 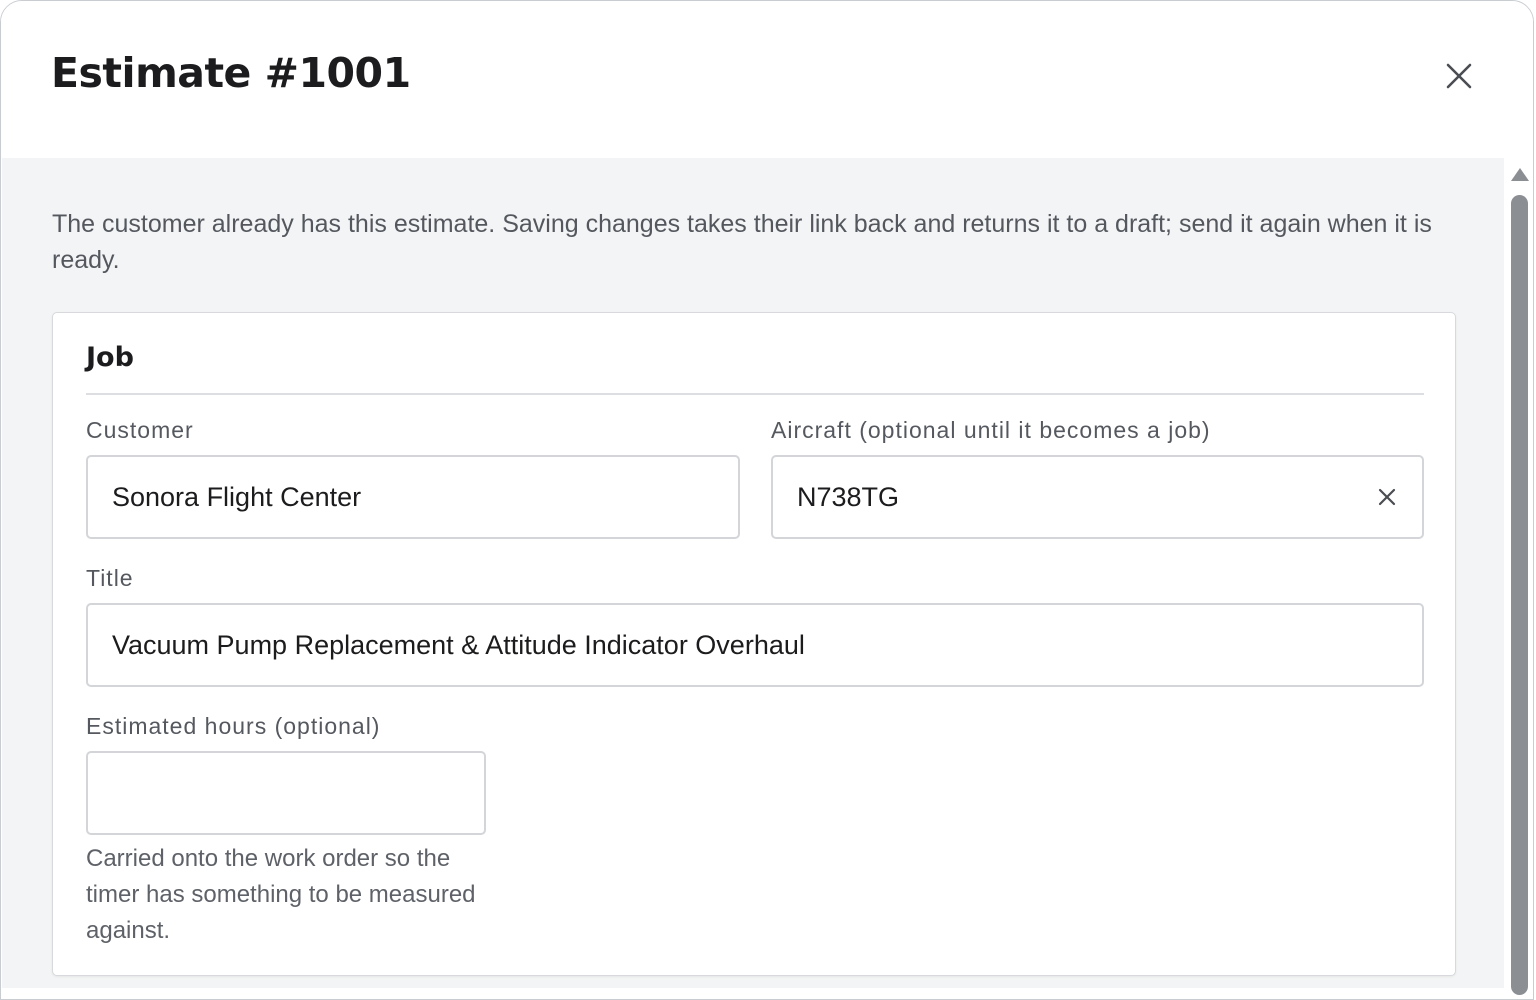 I want to click on aircraft-clear-button, so click(x=1387, y=497).